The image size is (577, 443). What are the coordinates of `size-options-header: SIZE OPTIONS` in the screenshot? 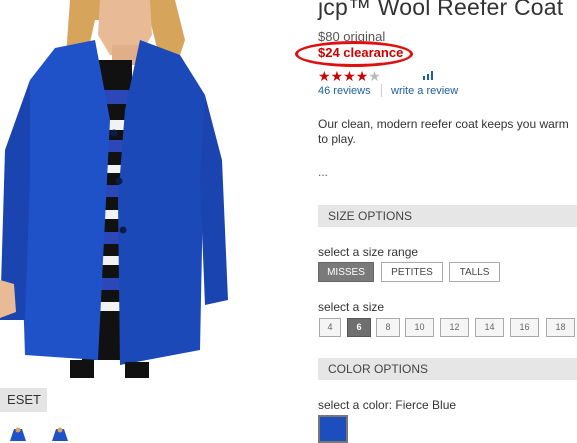 It's located at (447, 216).